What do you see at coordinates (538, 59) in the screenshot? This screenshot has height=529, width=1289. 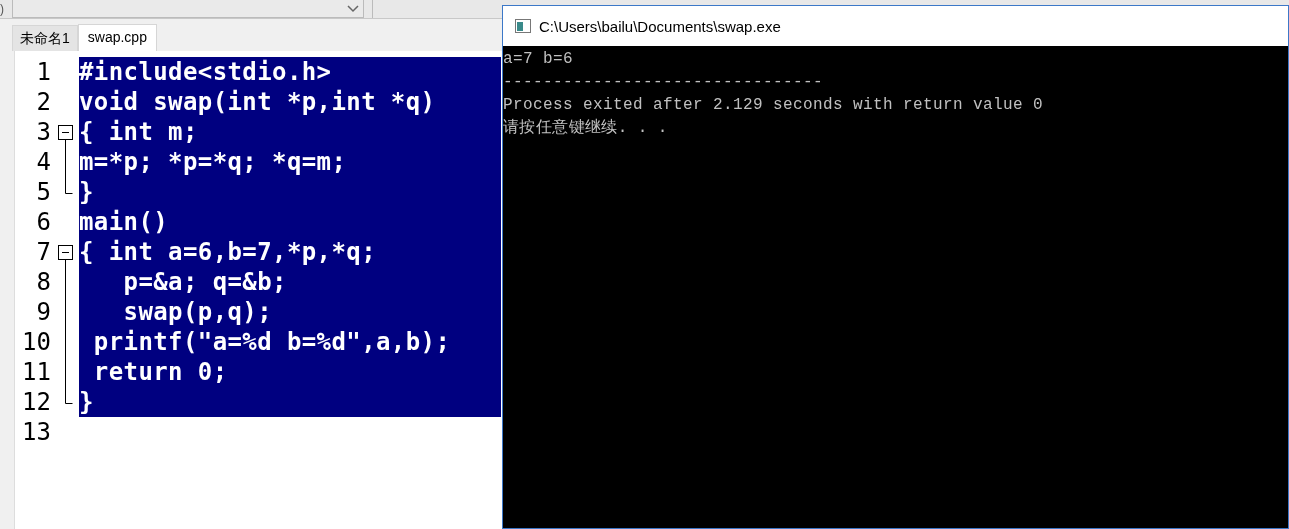 I see `console-output-line: a=7 b=6` at bounding box center [538, 59].